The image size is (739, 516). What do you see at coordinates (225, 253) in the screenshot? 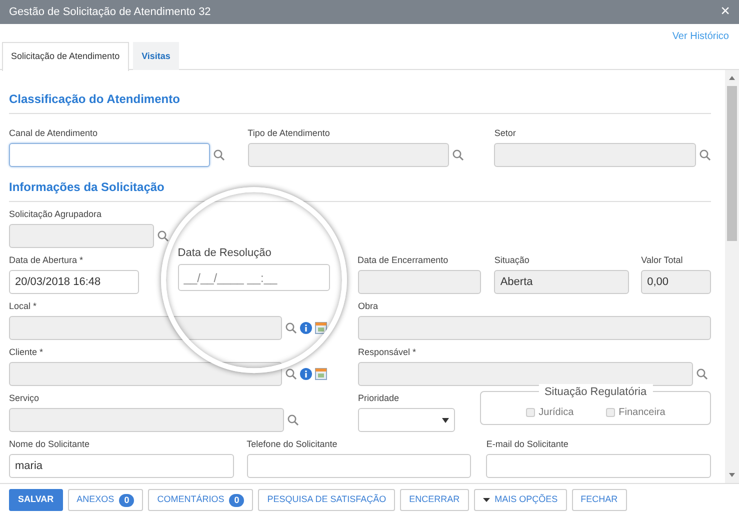
I see `field-label: Data de Resolução` at bounding box center [225, 253].